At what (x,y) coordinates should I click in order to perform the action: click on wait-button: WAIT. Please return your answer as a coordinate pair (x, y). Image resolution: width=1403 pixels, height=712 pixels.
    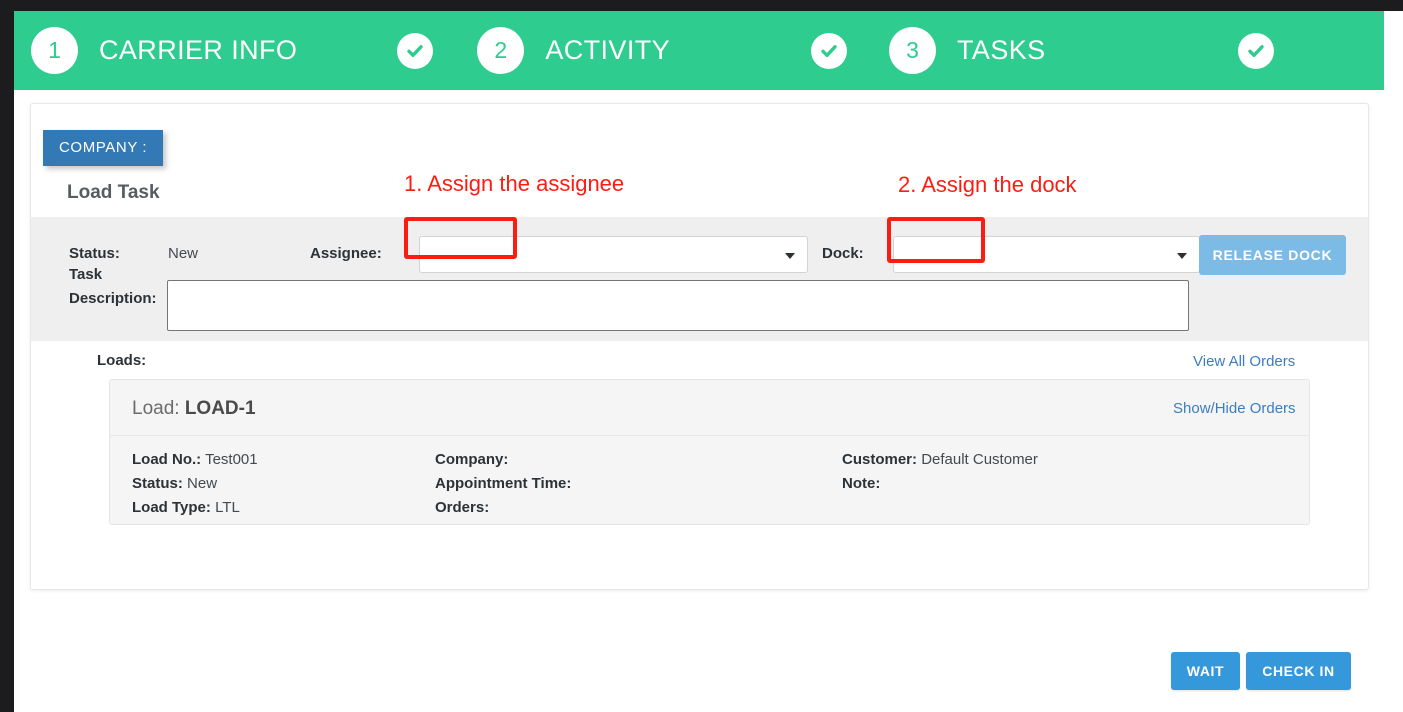
    Looking at the image, I should click on (1205, 671).